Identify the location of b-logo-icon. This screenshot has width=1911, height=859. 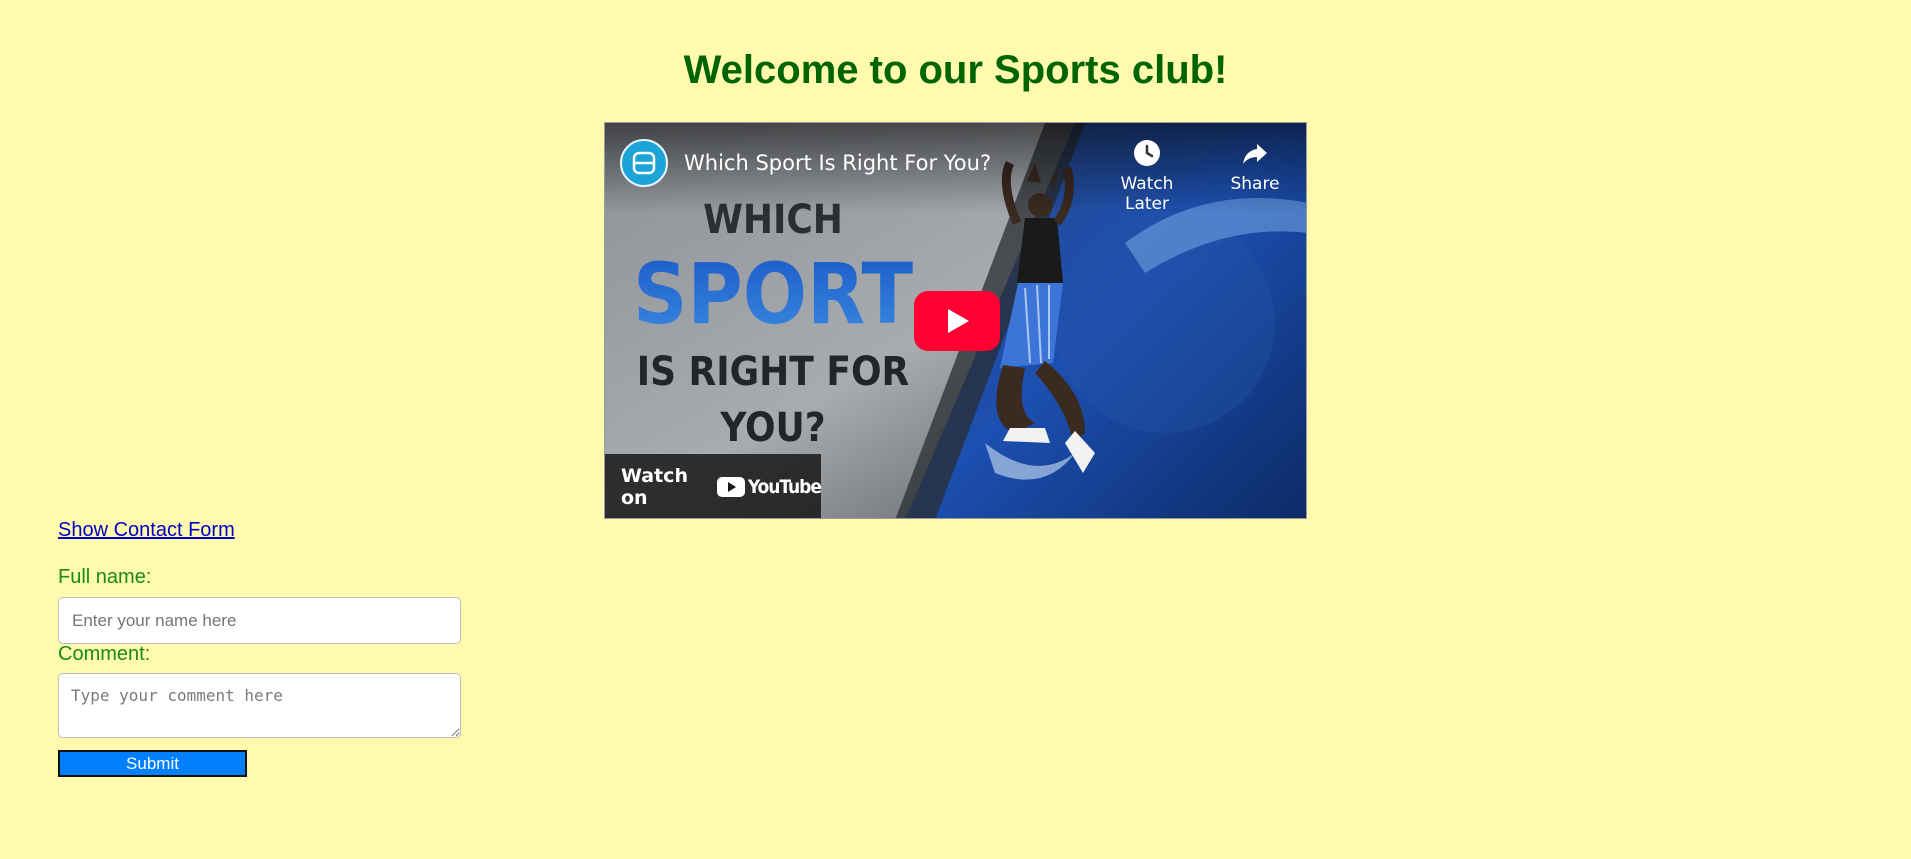
(644, 163).